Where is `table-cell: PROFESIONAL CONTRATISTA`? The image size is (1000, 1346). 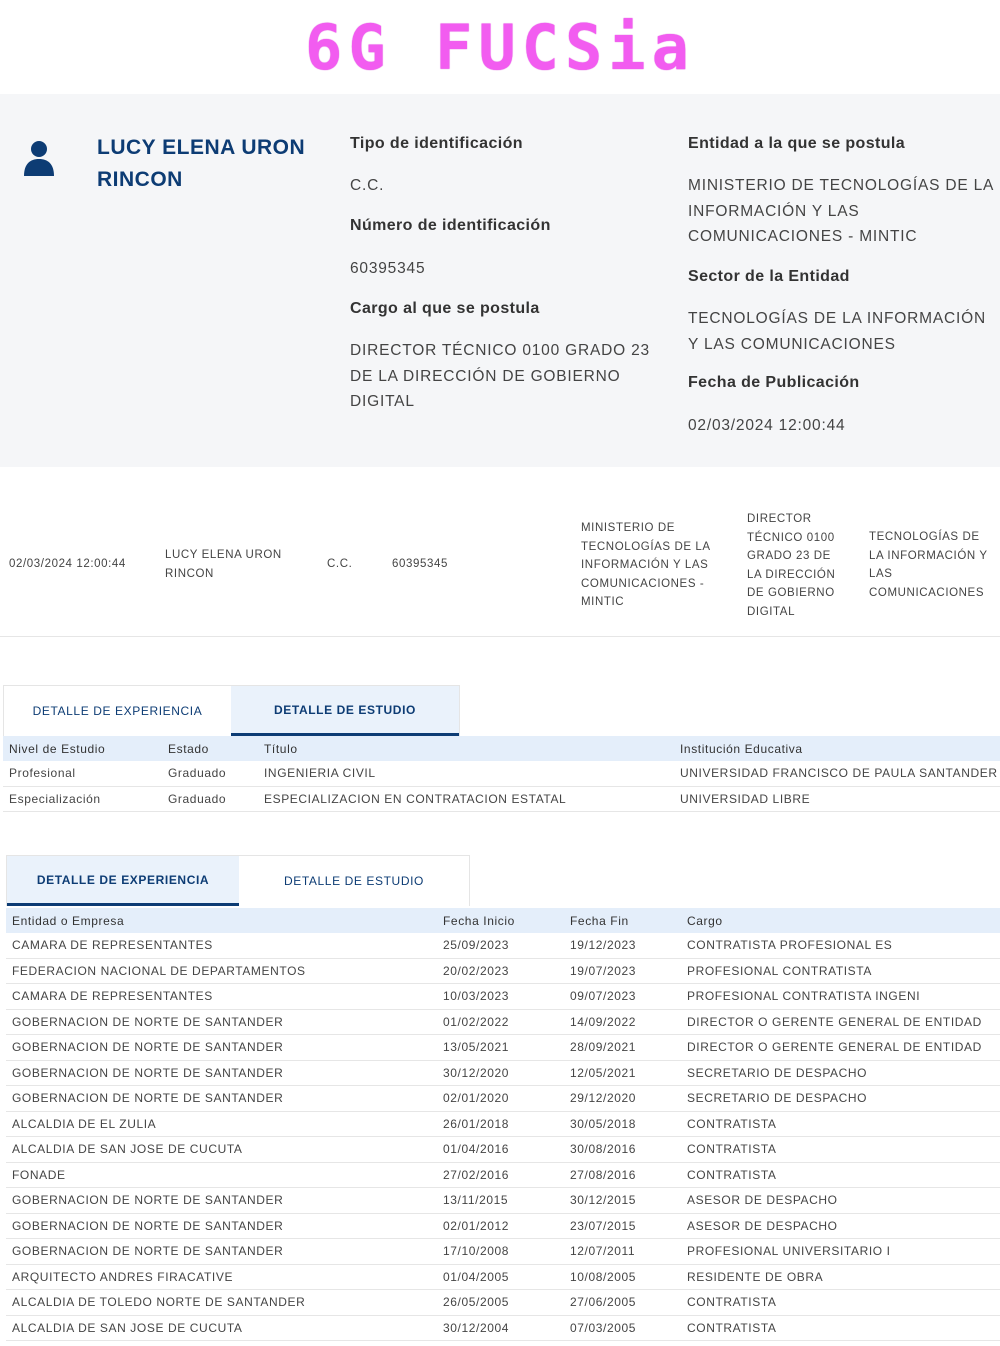 table-cell: PROFESIONAL CONTRATISTA is located at coordinates (840, 971).